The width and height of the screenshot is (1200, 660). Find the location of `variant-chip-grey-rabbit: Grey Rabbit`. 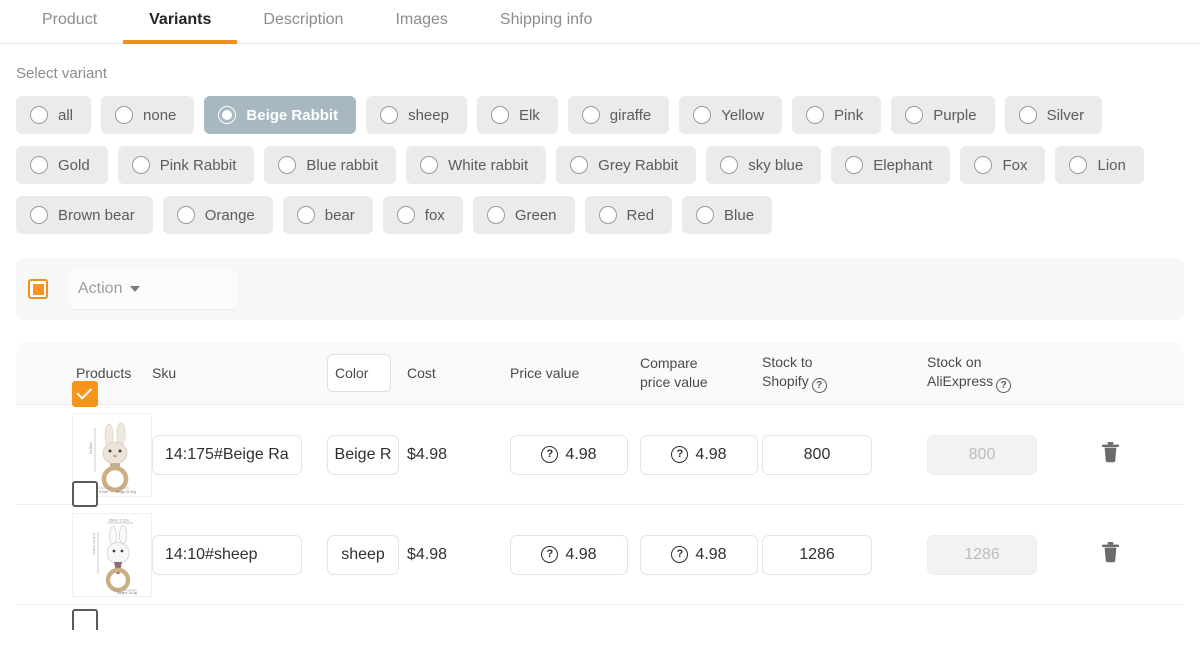

variant-chip-grey-rabbit: Grey Rabbit is located at coordinates (626, 165).